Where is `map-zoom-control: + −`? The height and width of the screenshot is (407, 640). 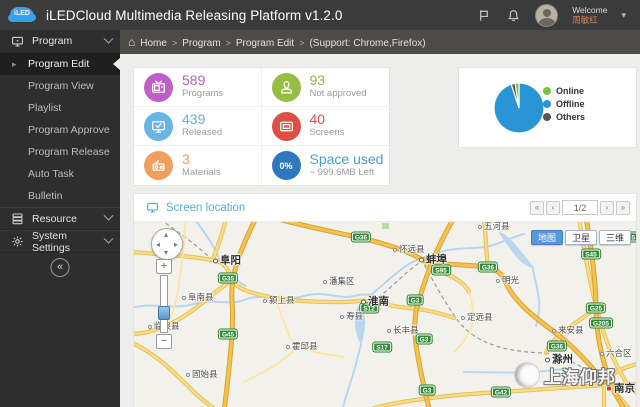
map-zoom-control: + − is located at coordinates (164, 304).